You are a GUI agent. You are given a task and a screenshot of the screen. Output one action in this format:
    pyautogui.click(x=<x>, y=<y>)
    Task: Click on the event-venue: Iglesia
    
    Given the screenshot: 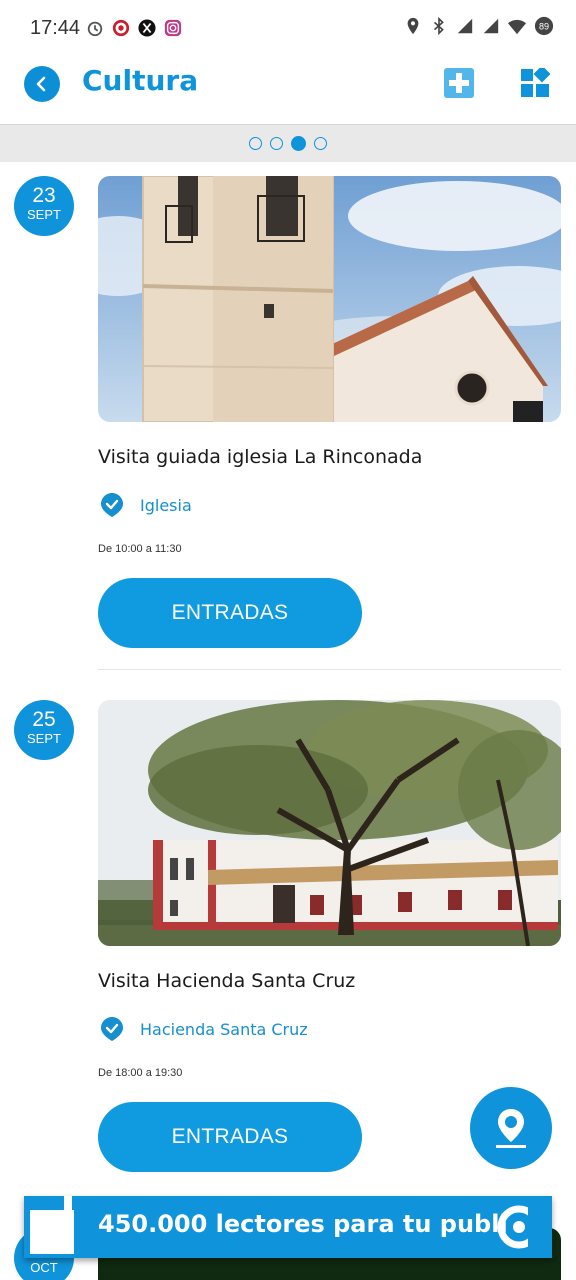 What is the action you would take?
    pyautogui.click(x=146, y=505)
    